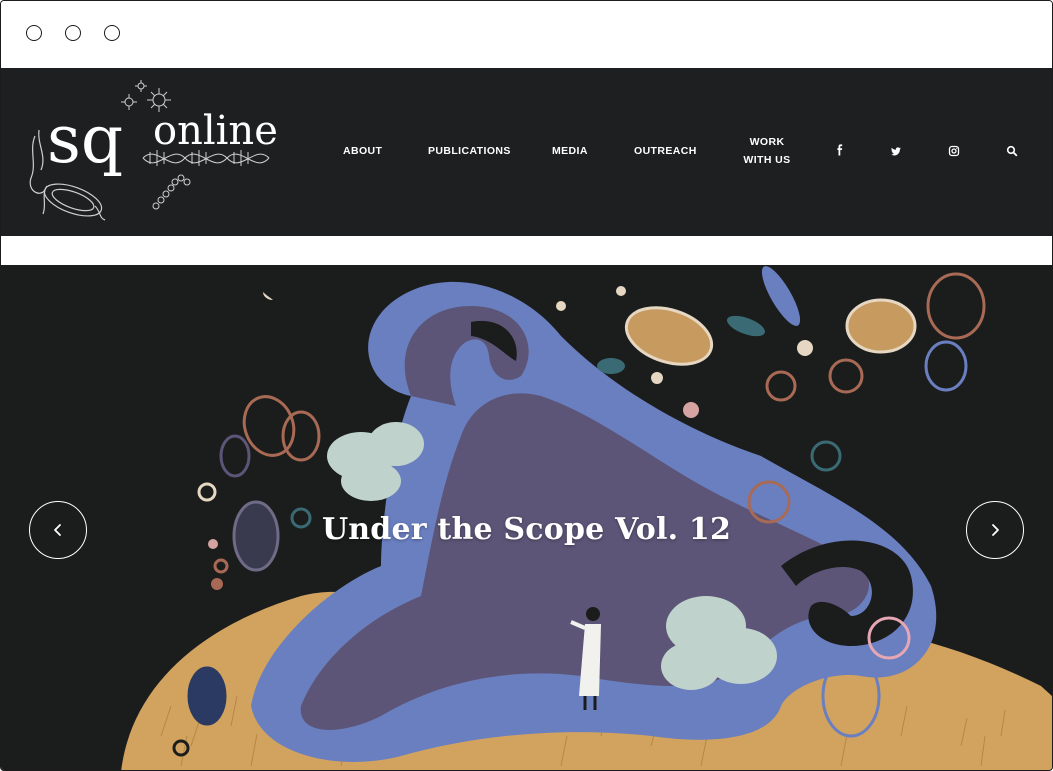 Image resolution: width=1053 pixels, height=771 pixels. Describe the element at coordinates (151, 153) in the screenshot. I see `sq-online-logo: sq online` at that location.